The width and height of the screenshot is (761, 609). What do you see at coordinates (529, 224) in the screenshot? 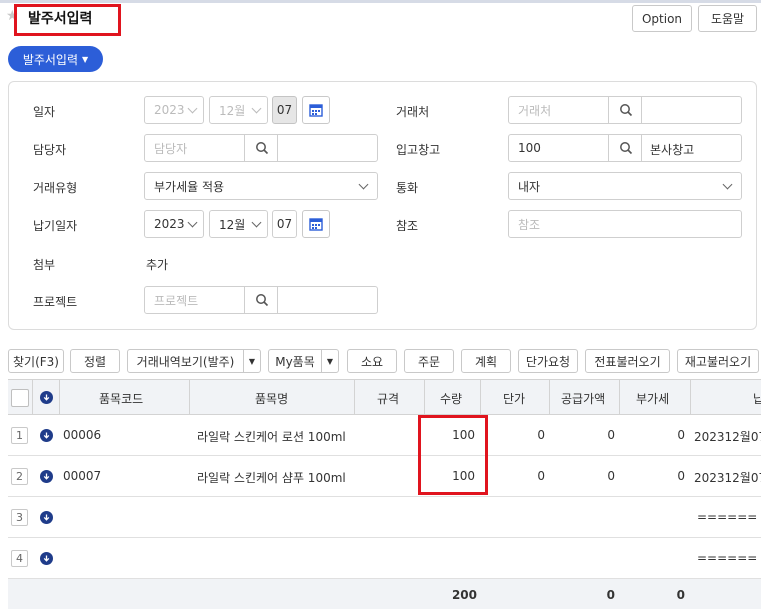
I see `reference-placeholder: 참조` at bounding box center [529, 224].